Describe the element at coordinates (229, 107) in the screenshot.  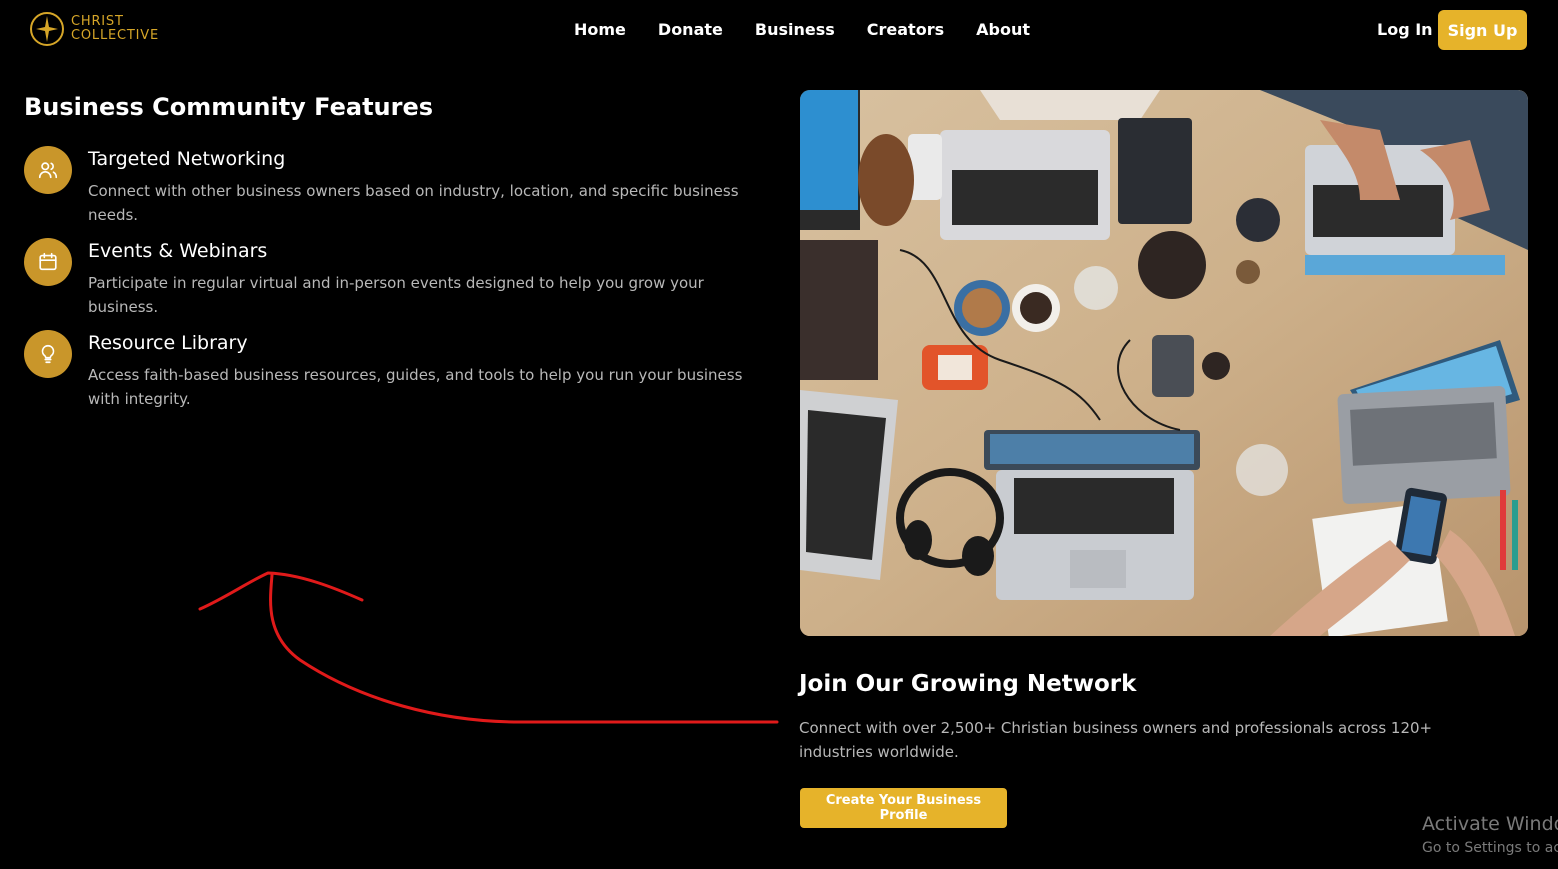
I see `features-title: Business Community Features` at that location.